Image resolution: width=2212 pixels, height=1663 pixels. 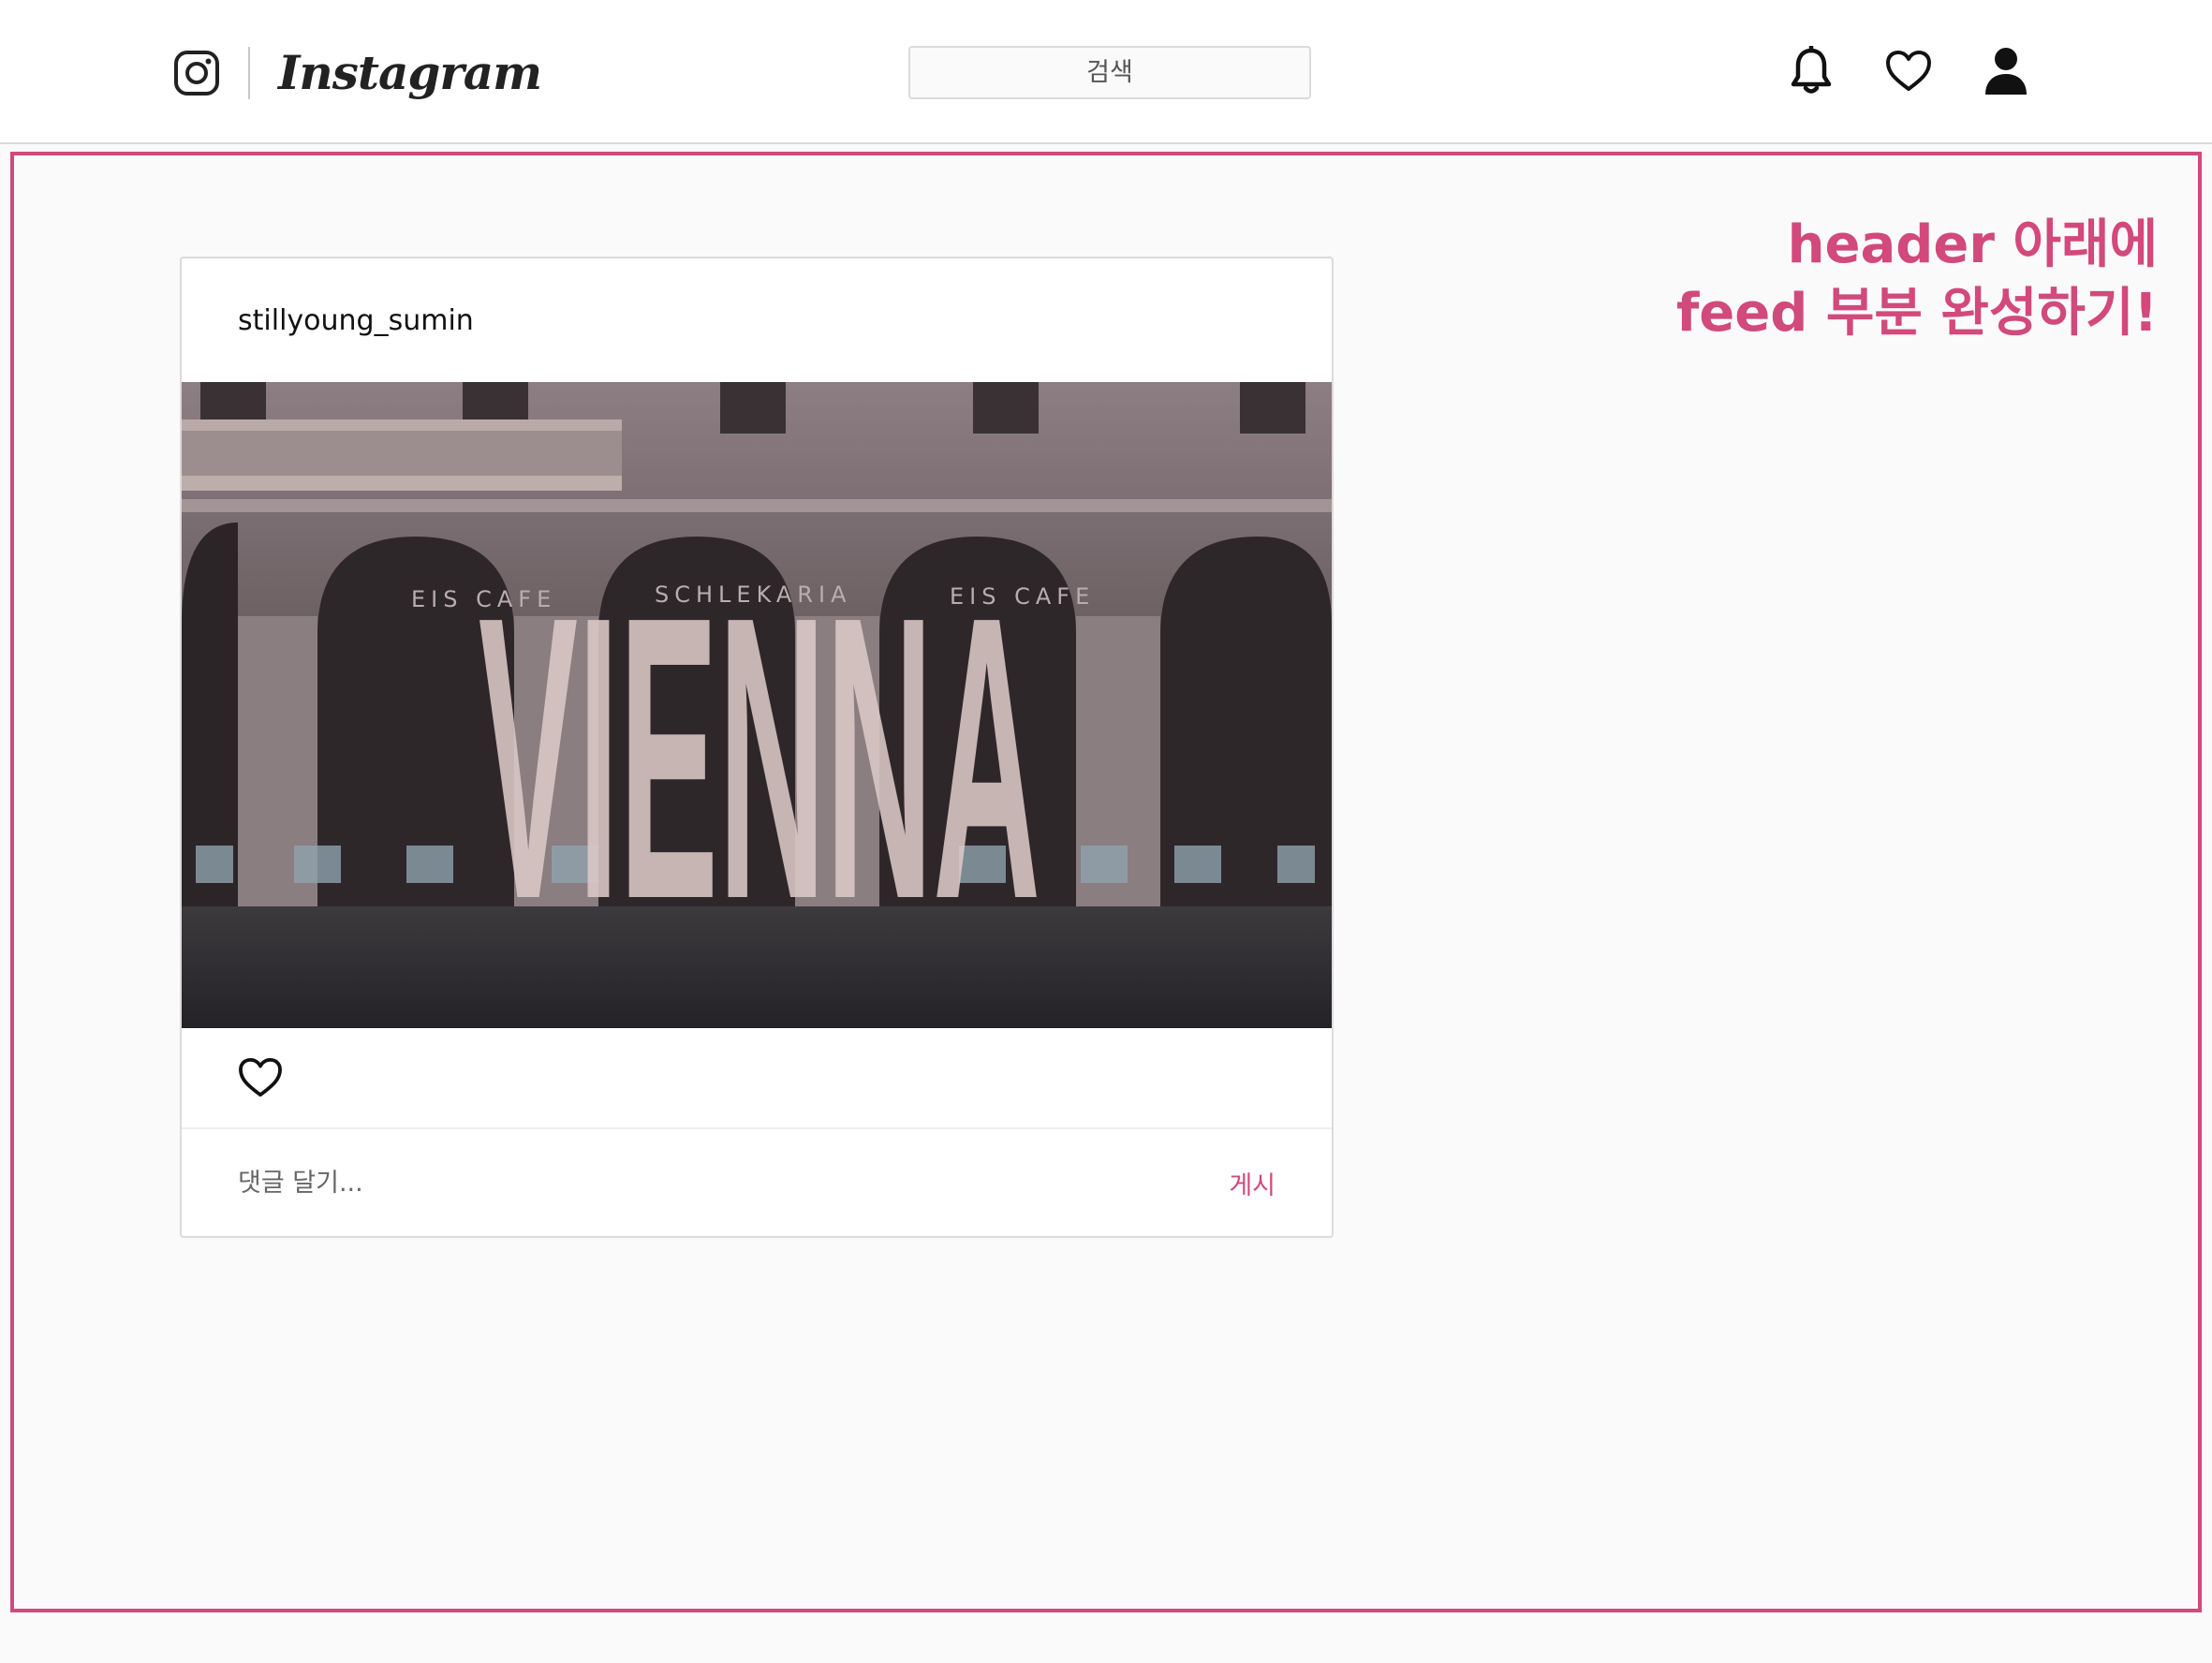 I want to click on search-input, so click(x=1109, y=72).